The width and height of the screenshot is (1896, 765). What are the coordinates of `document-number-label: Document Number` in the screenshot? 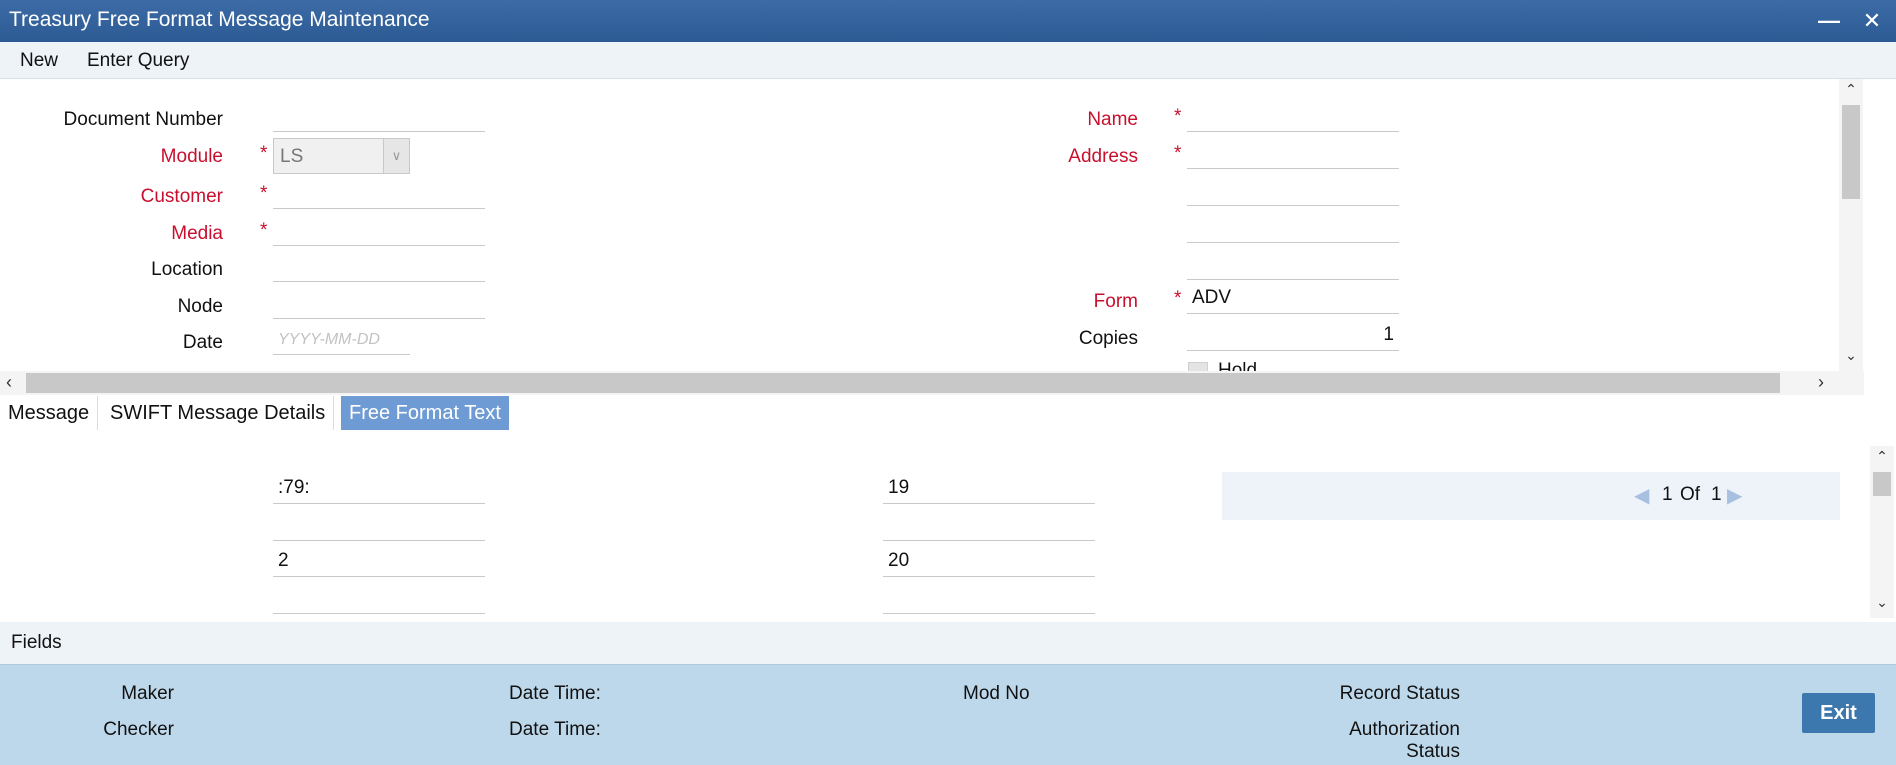 It's located at (143, 119).